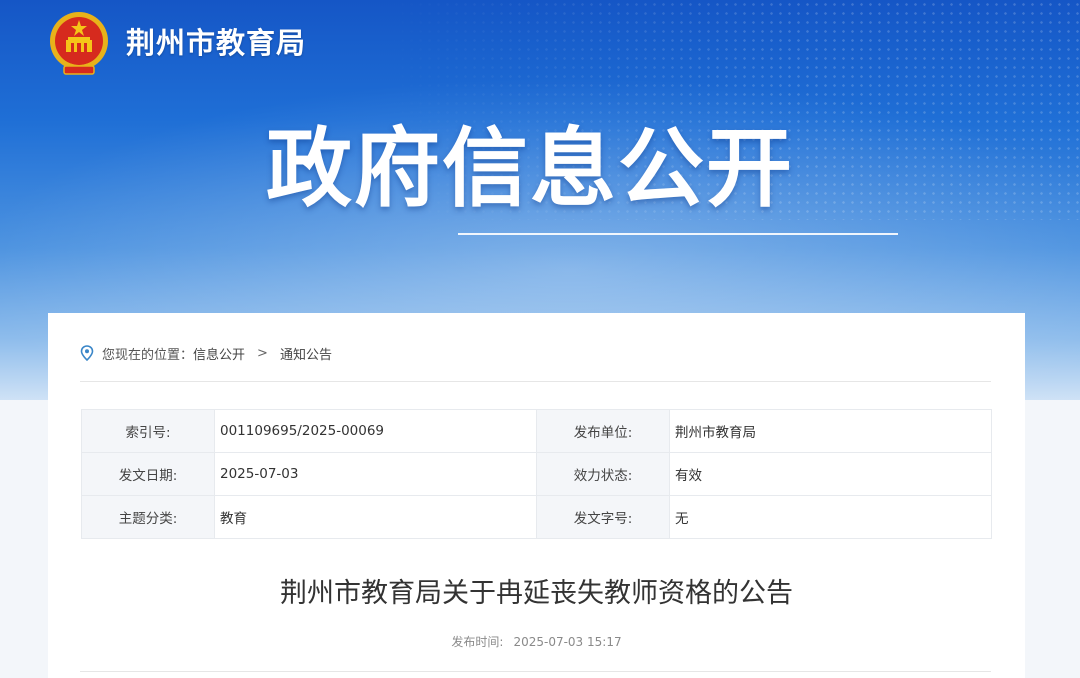 The width and height of the screenshot is (1080, 678). I want to click on meta-label-index: 索引号:, so click(148, 431).